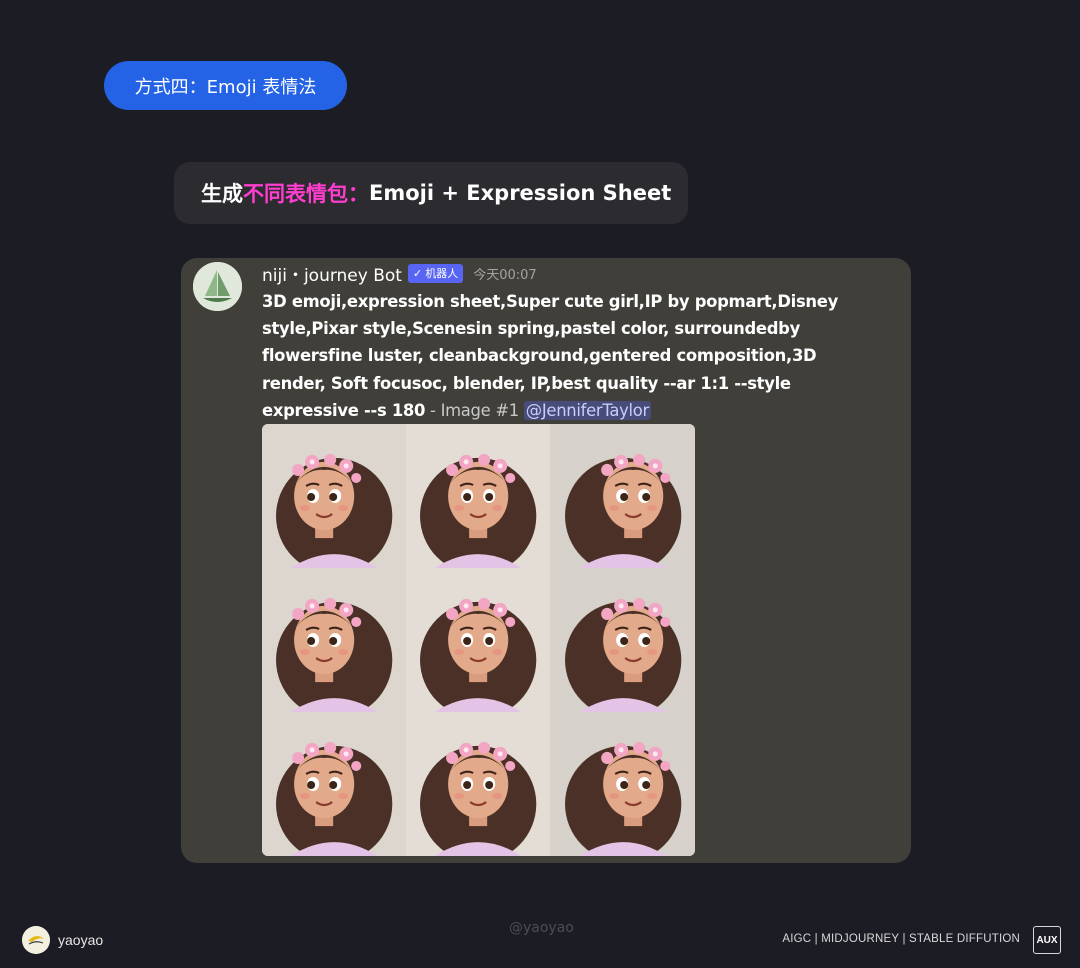 This screenshot has height=968, width=1080. I want to click on bot-name: niji・journey Bot, so click(332, 273).